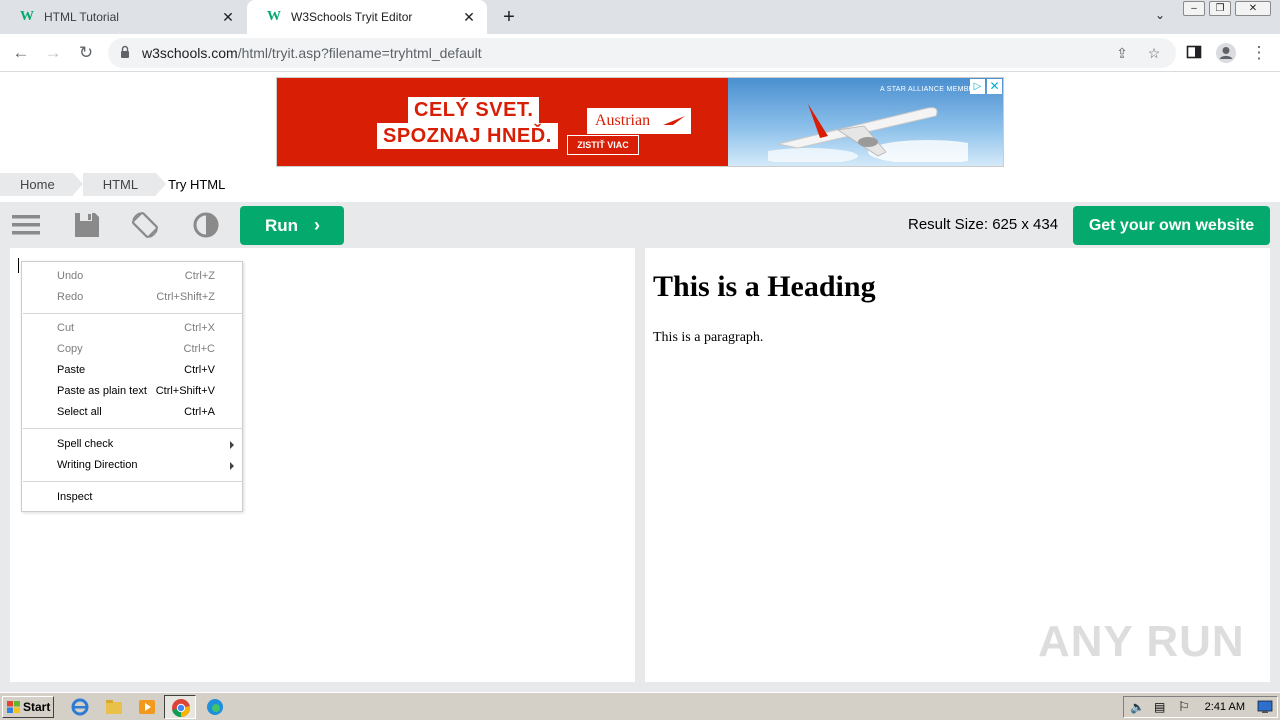  I want to click on taskbar-clock: 2:41 AM, so click(1224, 707).